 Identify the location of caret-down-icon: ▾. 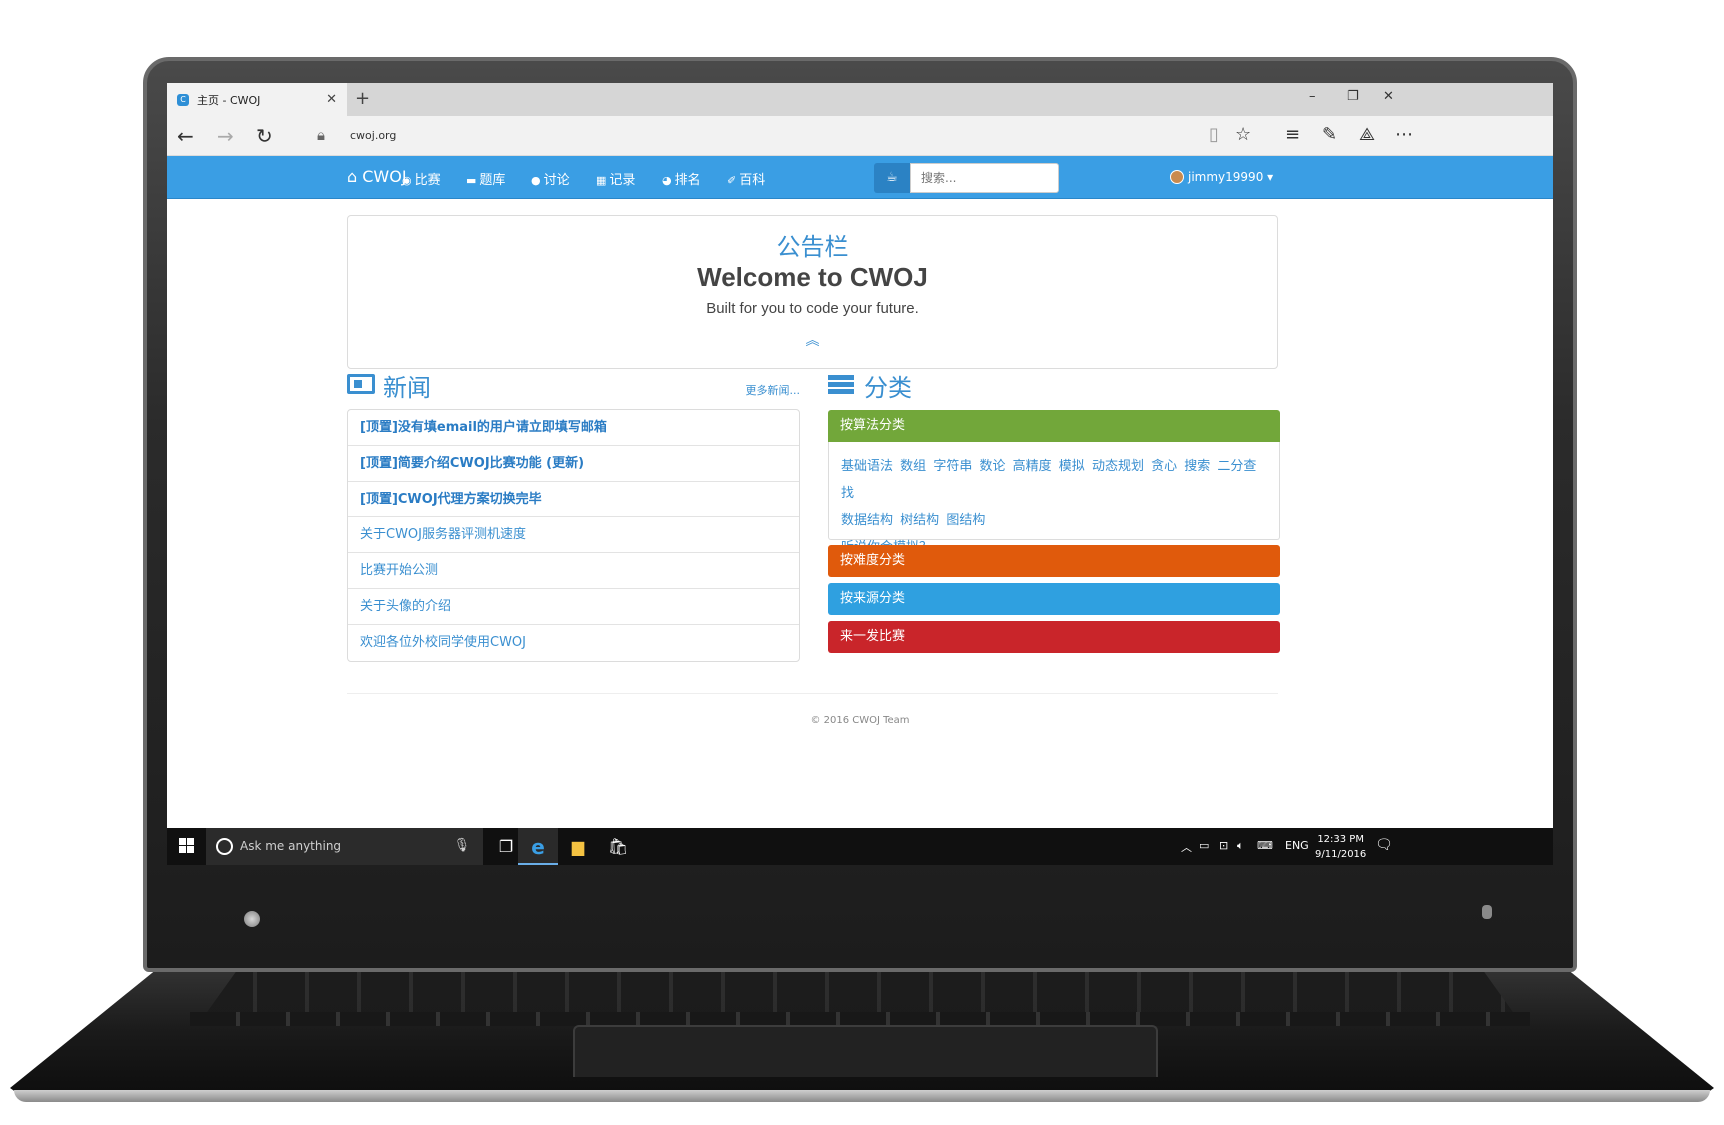
(1270, 177).